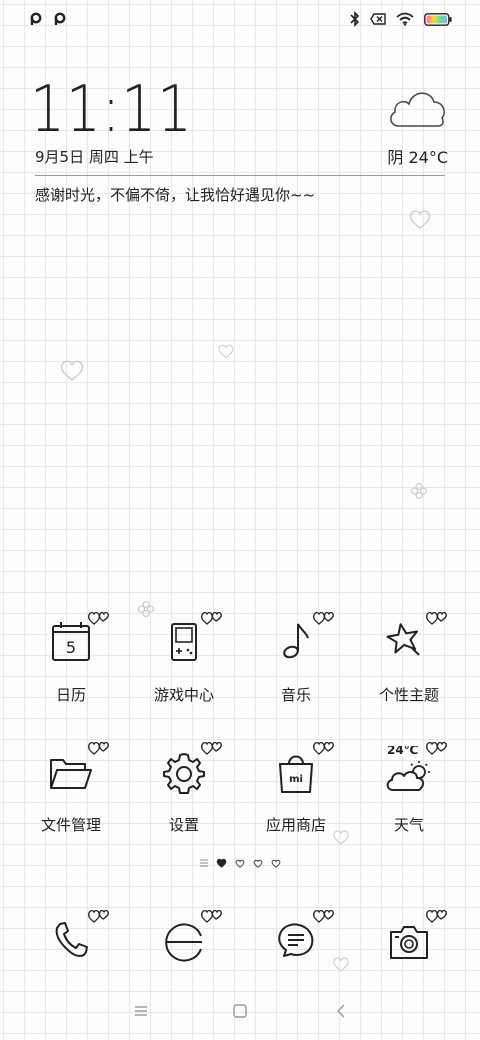 The height and width of the screenshot is (1040, 480). What do you see at coordinates (71, 647) in the screenshot?
I see `calendar-day: 5` at bounding box center [71, 647].